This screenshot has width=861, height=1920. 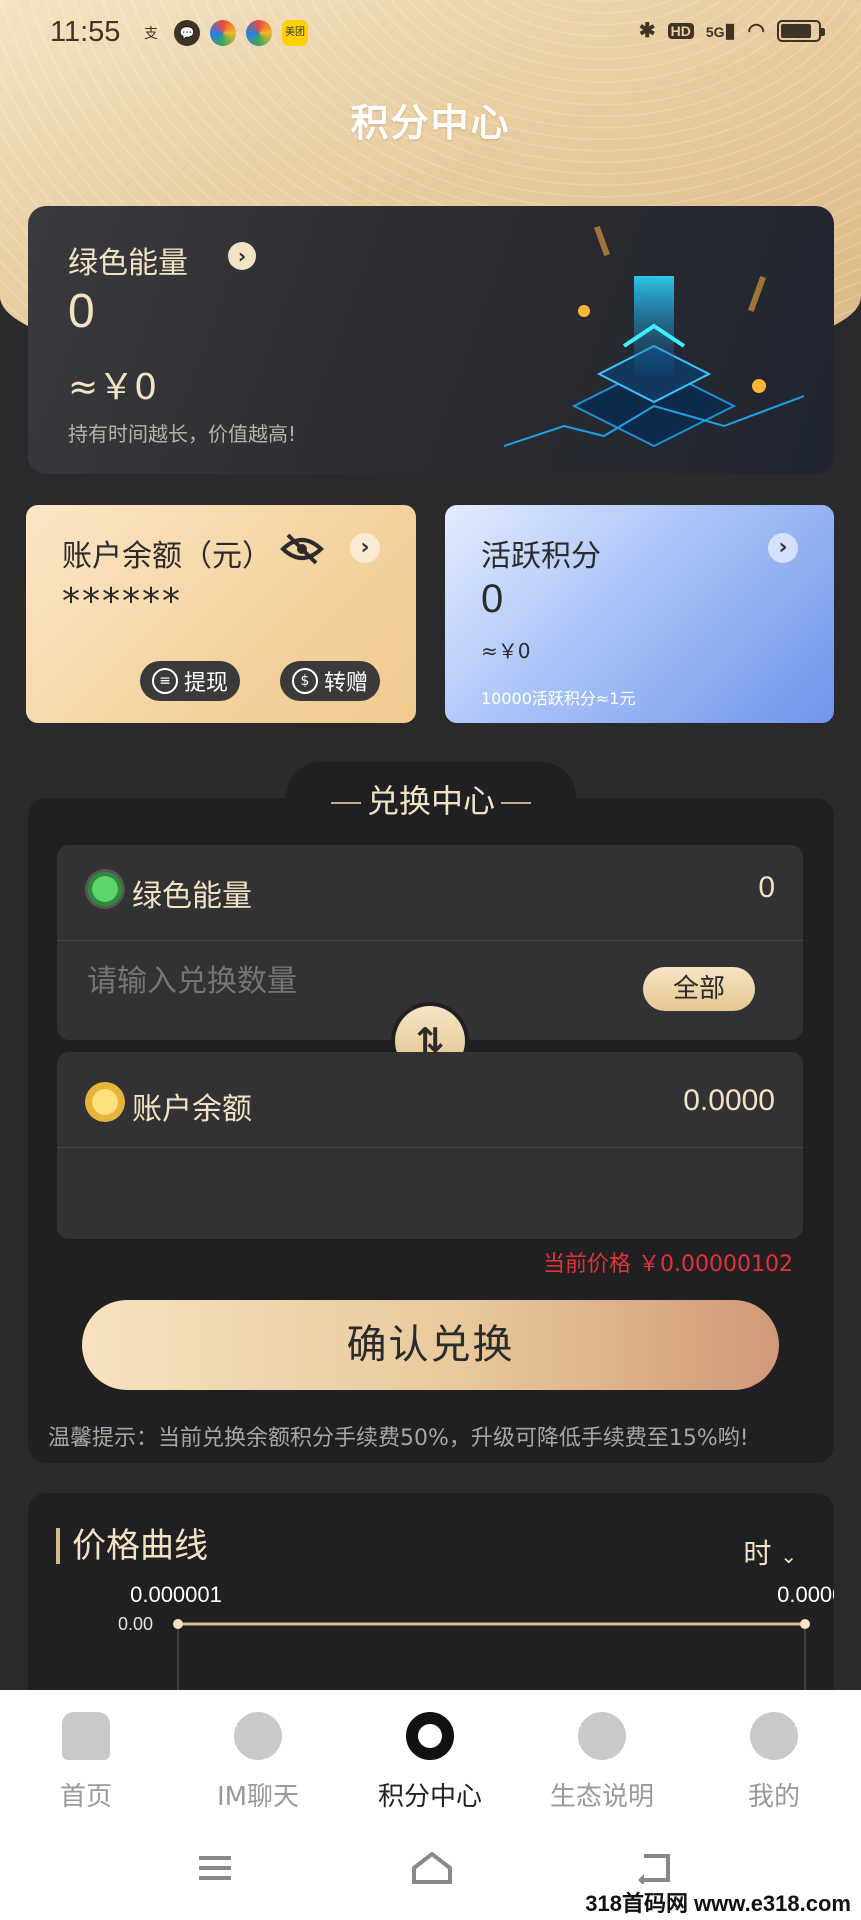 I want to click on transfer-label: 转赠, so click(x=346, y=683).